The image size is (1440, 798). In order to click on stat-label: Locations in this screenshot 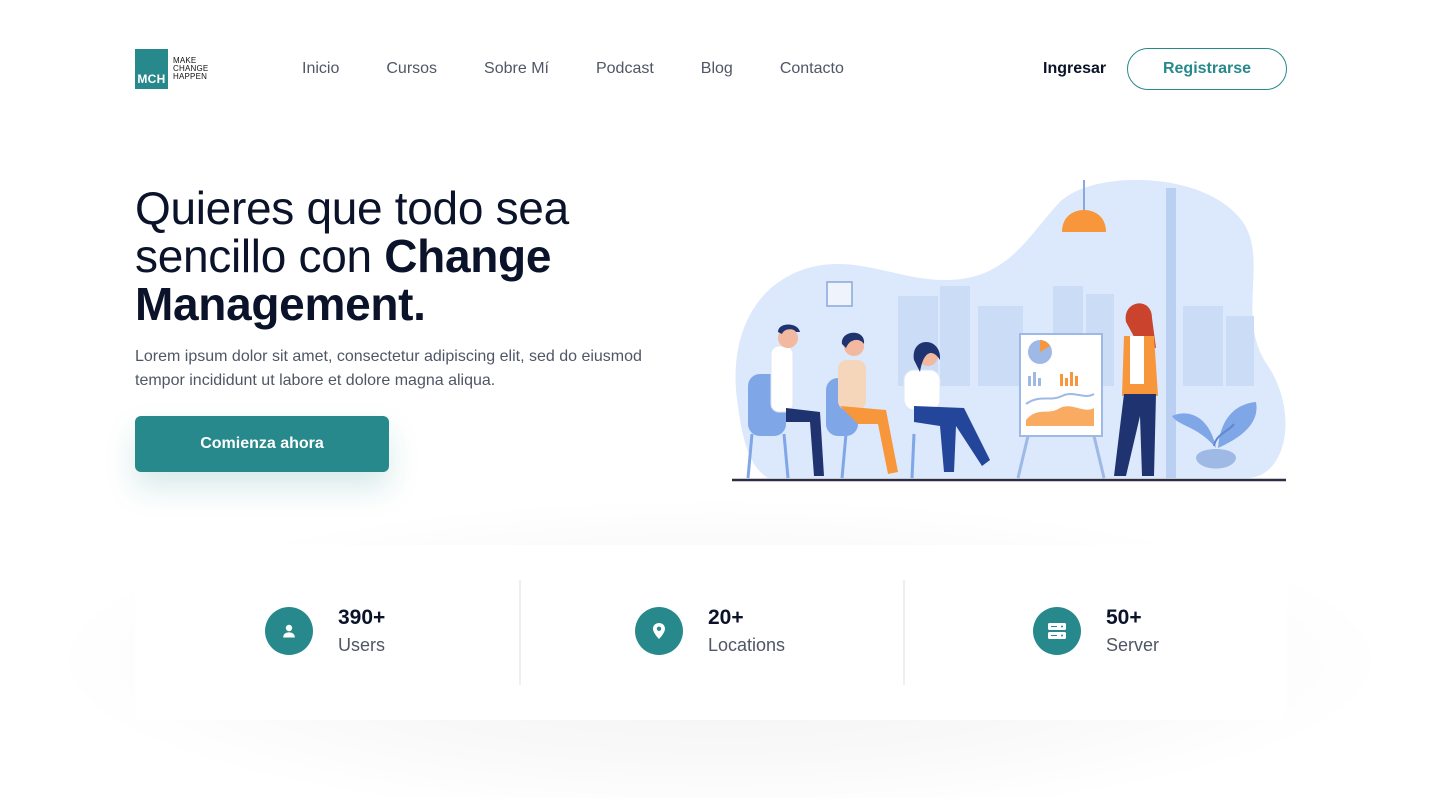, I will do `click(747, 645)`.